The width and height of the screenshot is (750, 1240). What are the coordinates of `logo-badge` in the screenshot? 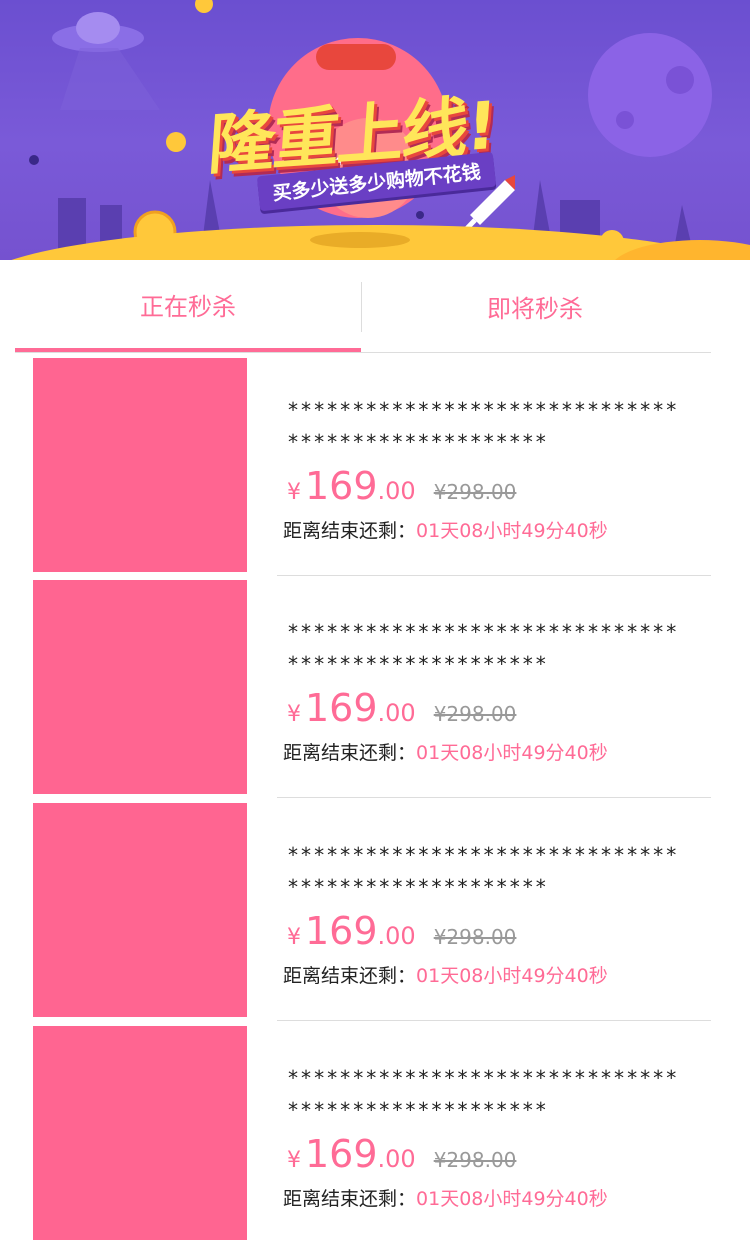 It's located at (356, 57).